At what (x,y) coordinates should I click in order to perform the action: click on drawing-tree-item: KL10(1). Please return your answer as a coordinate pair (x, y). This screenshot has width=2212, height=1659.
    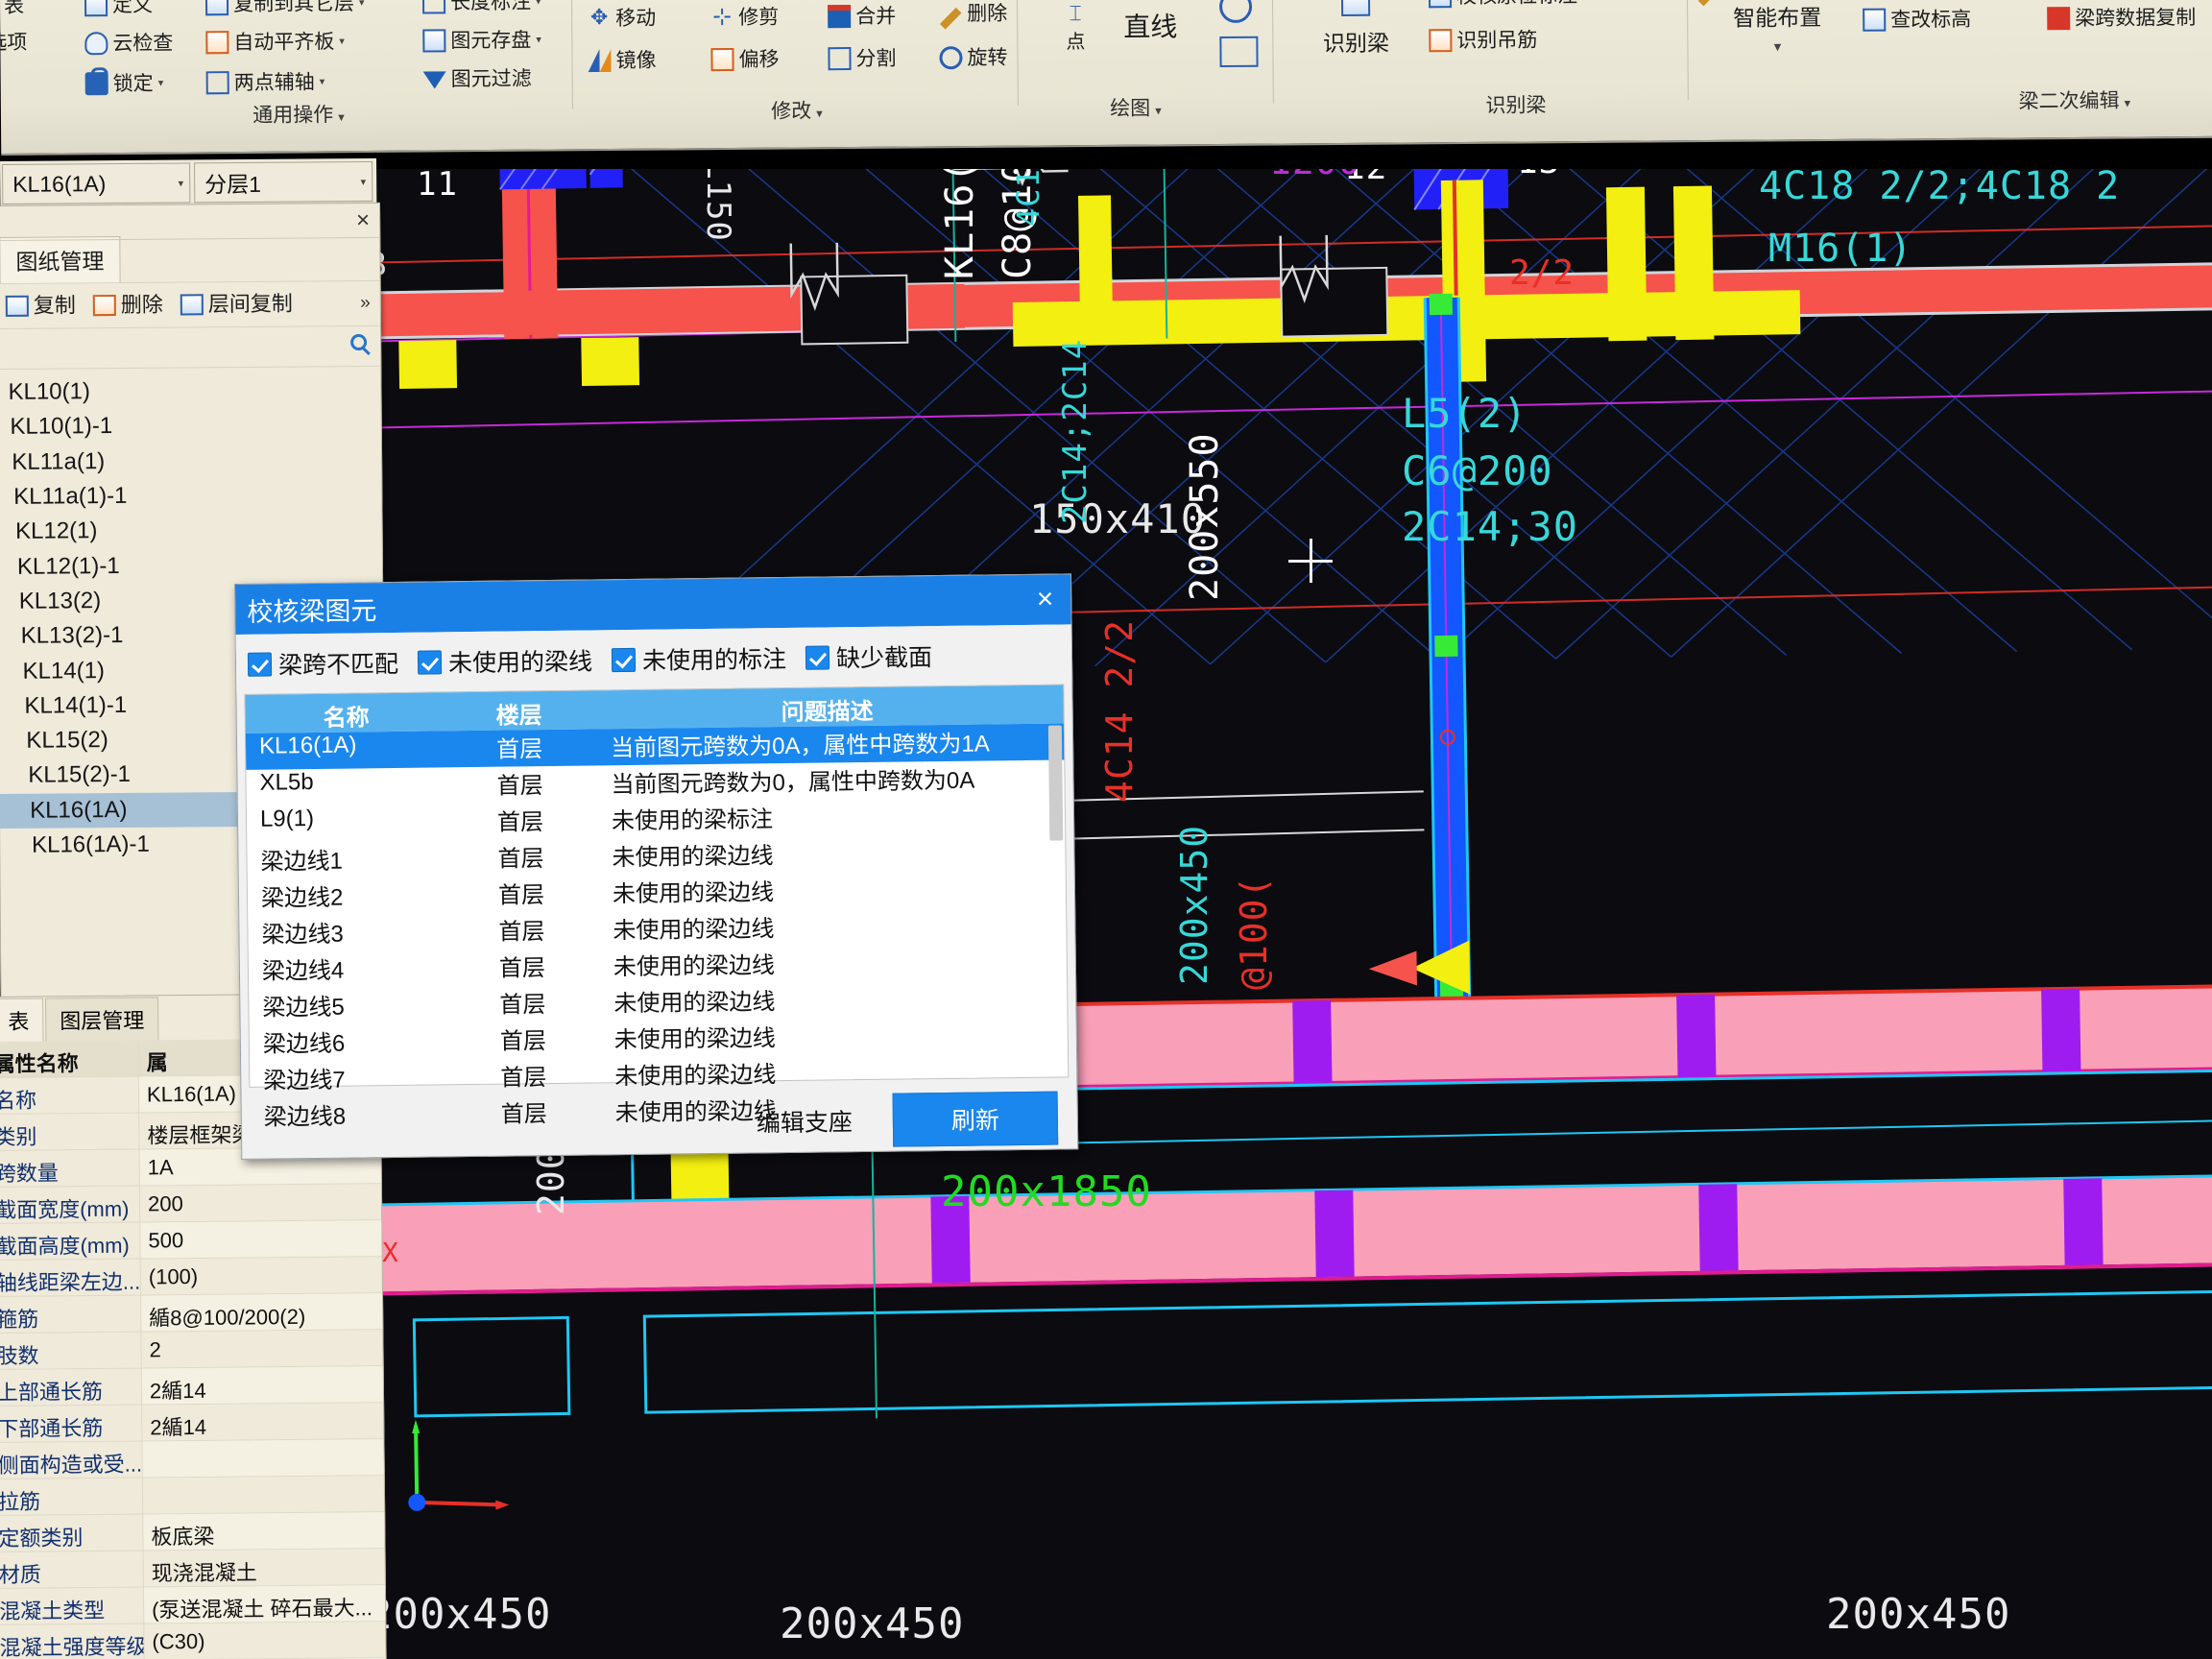
    Looking at the image, I should click on (191, 391).